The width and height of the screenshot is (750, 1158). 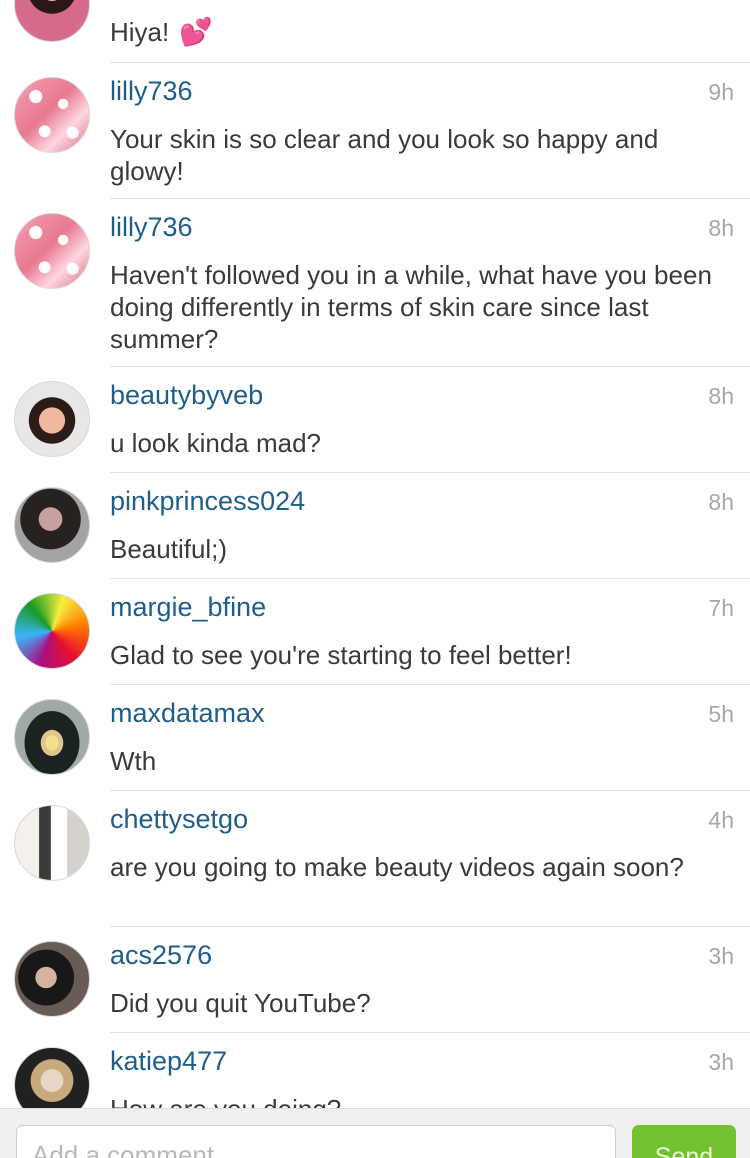 I want to click on comment-item: beautybyveb 8h u look kinda mad?, so click(x=375, y=419).